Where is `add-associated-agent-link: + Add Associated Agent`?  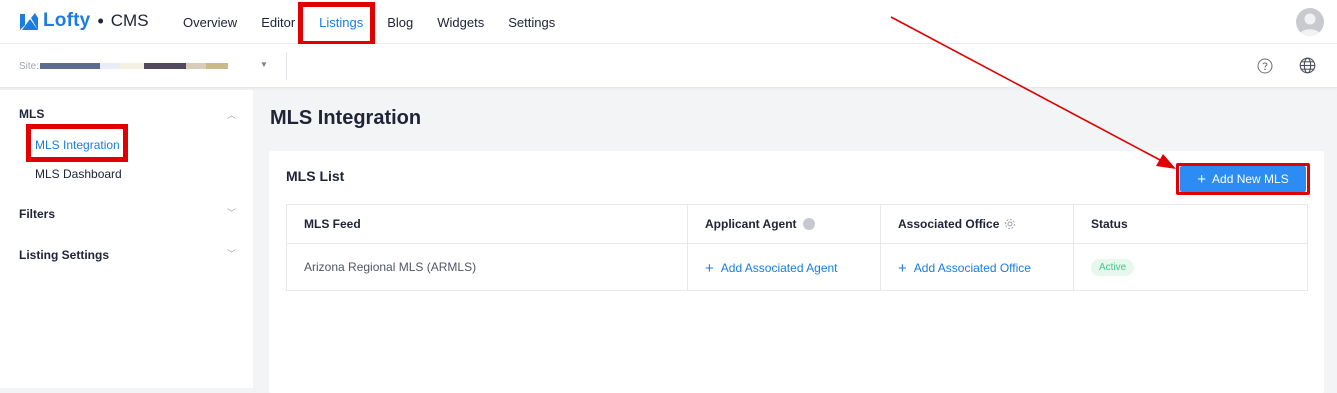
add-associated-agent-link: + Add Associated Agent is located at coordinates (771, 268).